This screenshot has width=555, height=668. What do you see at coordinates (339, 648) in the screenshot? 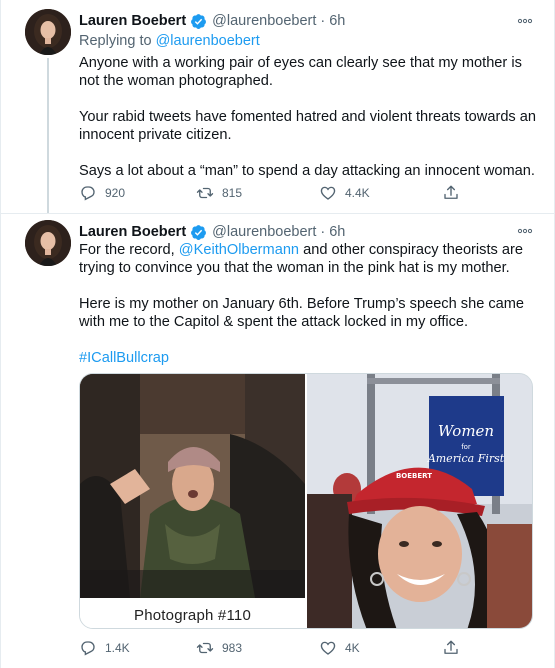
I see `like-button: 4K` at bounding box center [339, 648].